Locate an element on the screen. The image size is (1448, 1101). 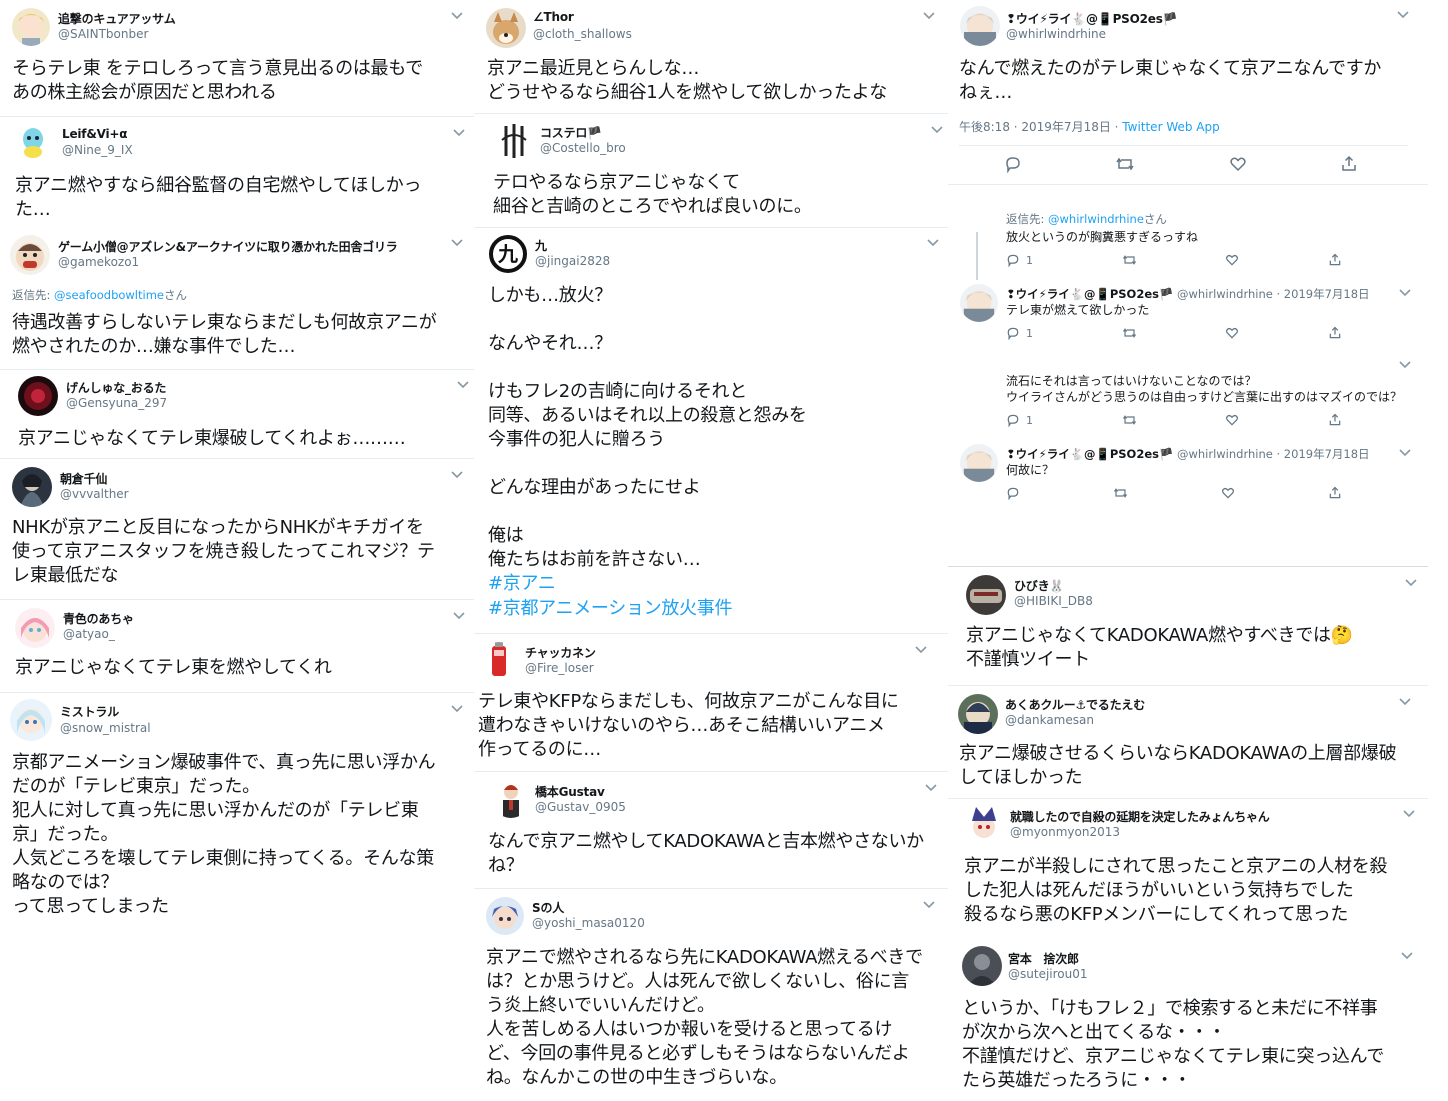
display-name: 宮本 捨次郎 is located at coordinates (1043, 958).